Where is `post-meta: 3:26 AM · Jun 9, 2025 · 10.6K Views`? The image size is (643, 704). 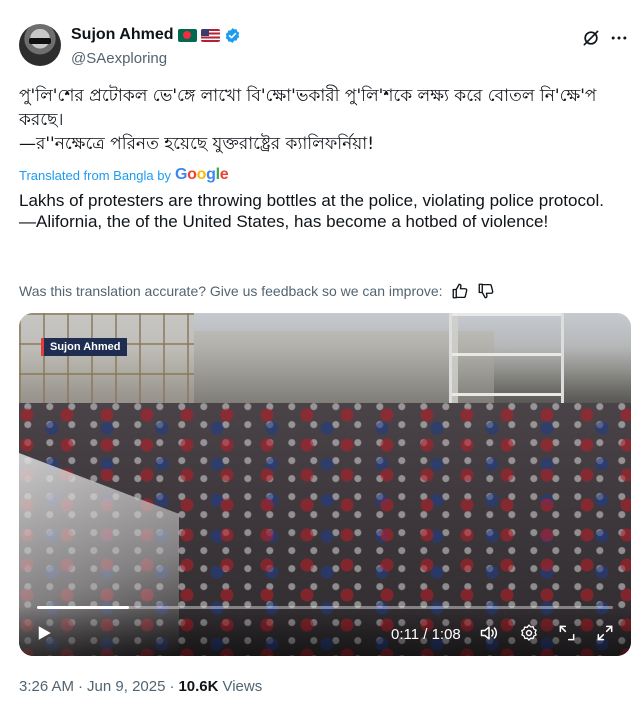
post-meta: 3:26 AM · Jun 9, 2025 · 10.6K Views is located at coordinates (140, 686).